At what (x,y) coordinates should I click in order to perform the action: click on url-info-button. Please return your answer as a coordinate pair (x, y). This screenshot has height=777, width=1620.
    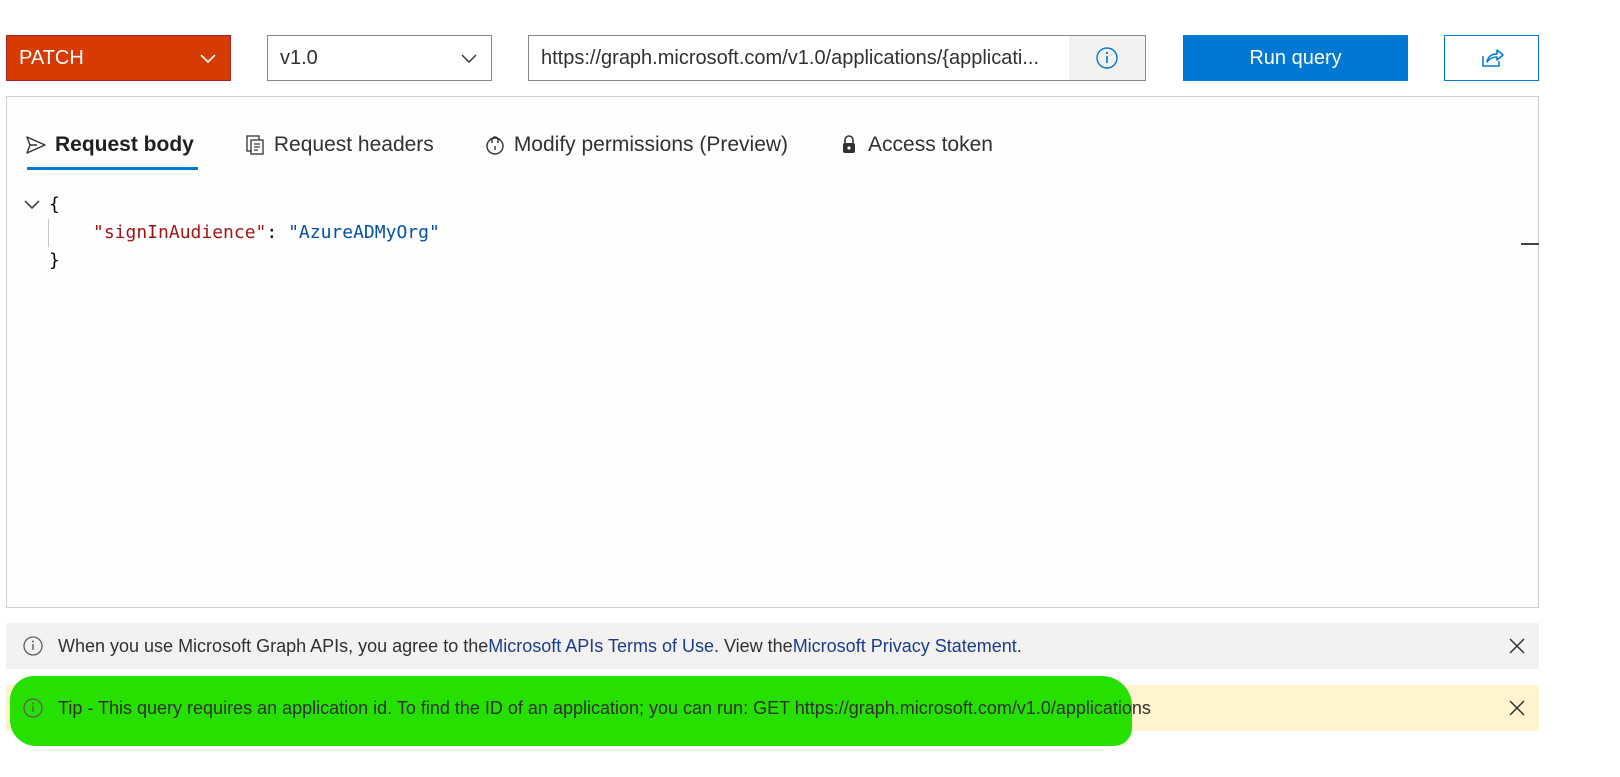
    Looking at the image, I should click on (1107, 58).